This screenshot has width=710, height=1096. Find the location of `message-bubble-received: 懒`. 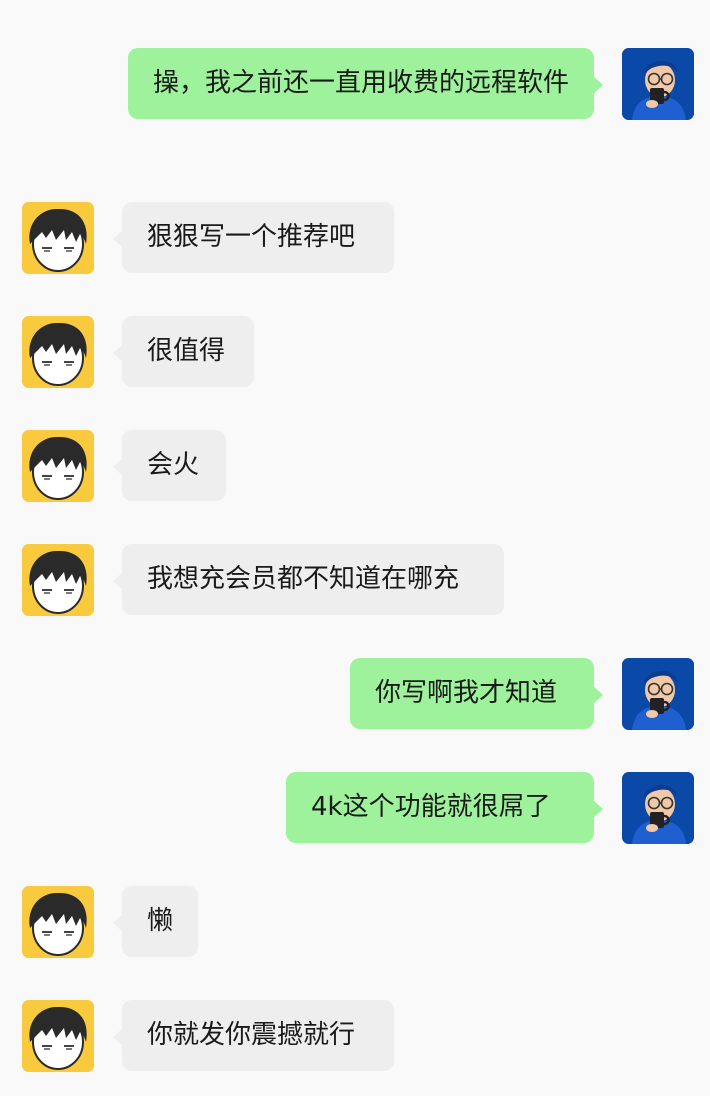

message-bubble-received: 懒 is located at coordinates (155, 921).